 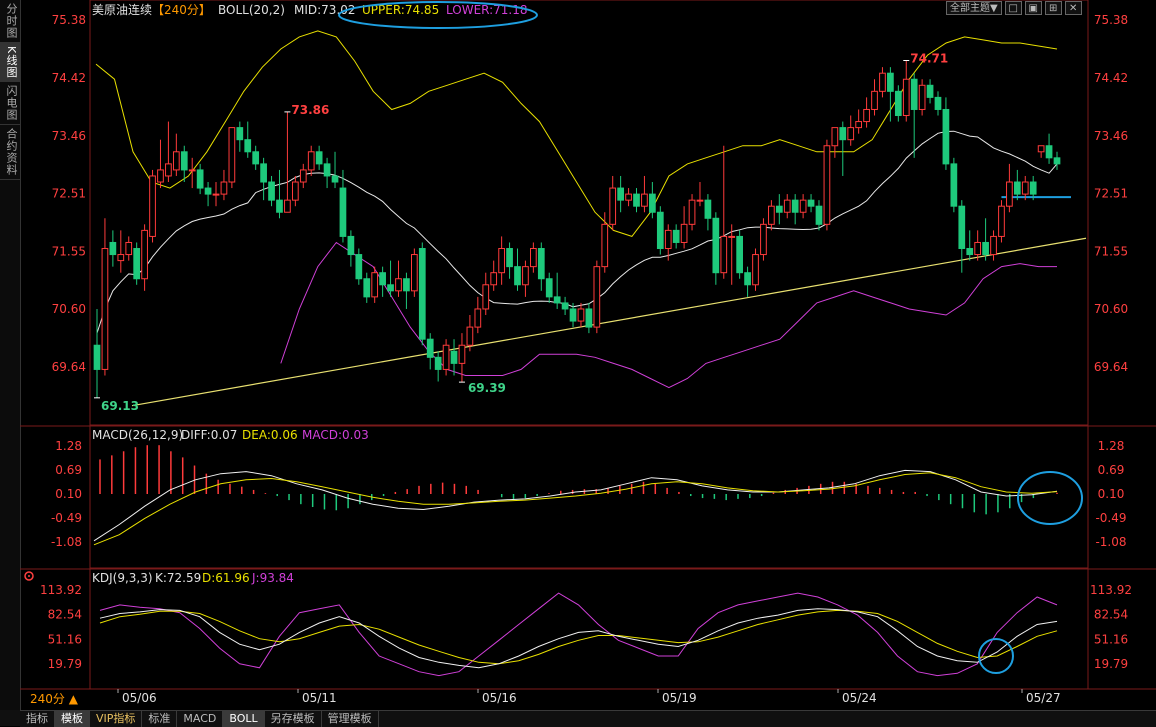 What do you see at coordinates (10, 153) in the screenshot?
I see `tab-contract-info: 合约资料` at bounding box center [10, 153].